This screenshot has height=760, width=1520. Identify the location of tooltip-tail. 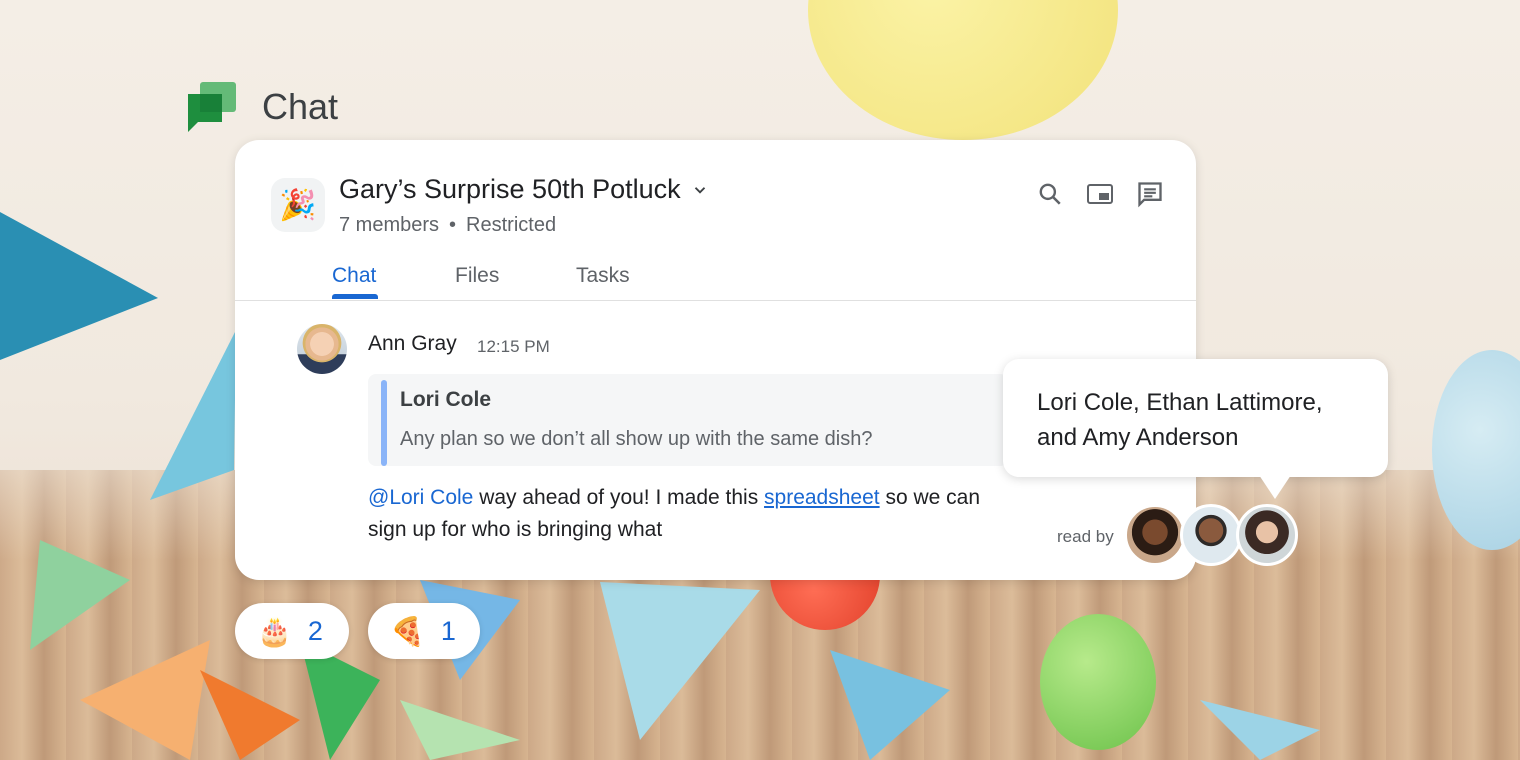
(1275, 487).